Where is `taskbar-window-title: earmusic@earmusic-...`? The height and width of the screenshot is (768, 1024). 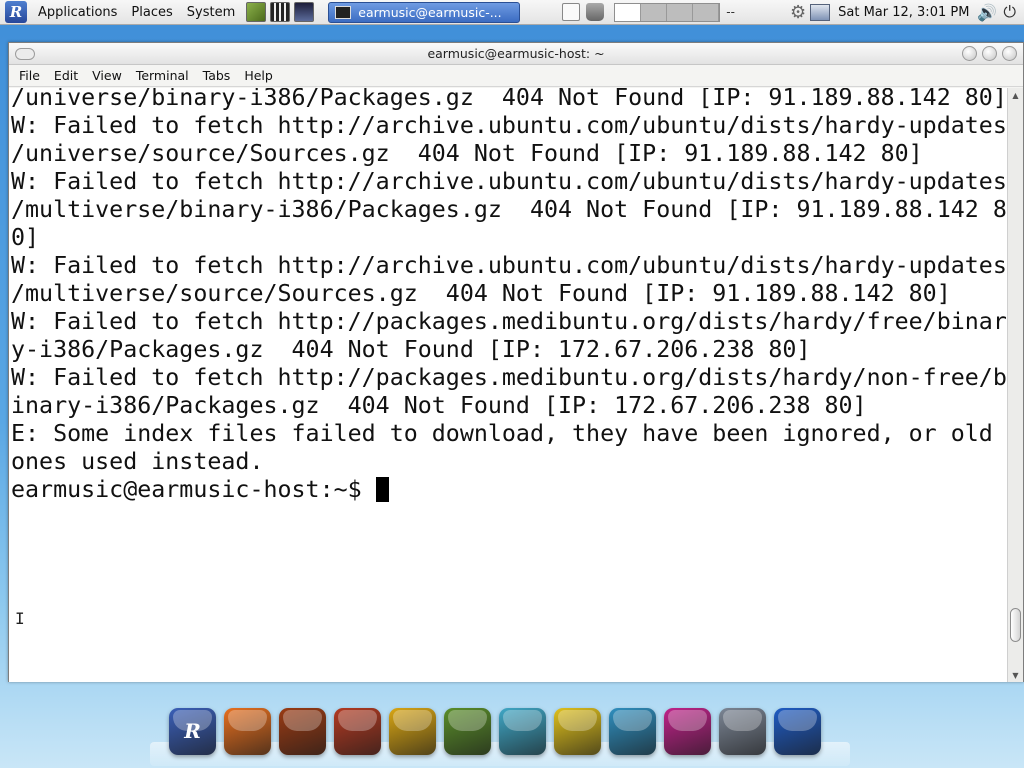
taskbar-window-title: earmusic@earmusic-... is located at coordinates (430, 12).